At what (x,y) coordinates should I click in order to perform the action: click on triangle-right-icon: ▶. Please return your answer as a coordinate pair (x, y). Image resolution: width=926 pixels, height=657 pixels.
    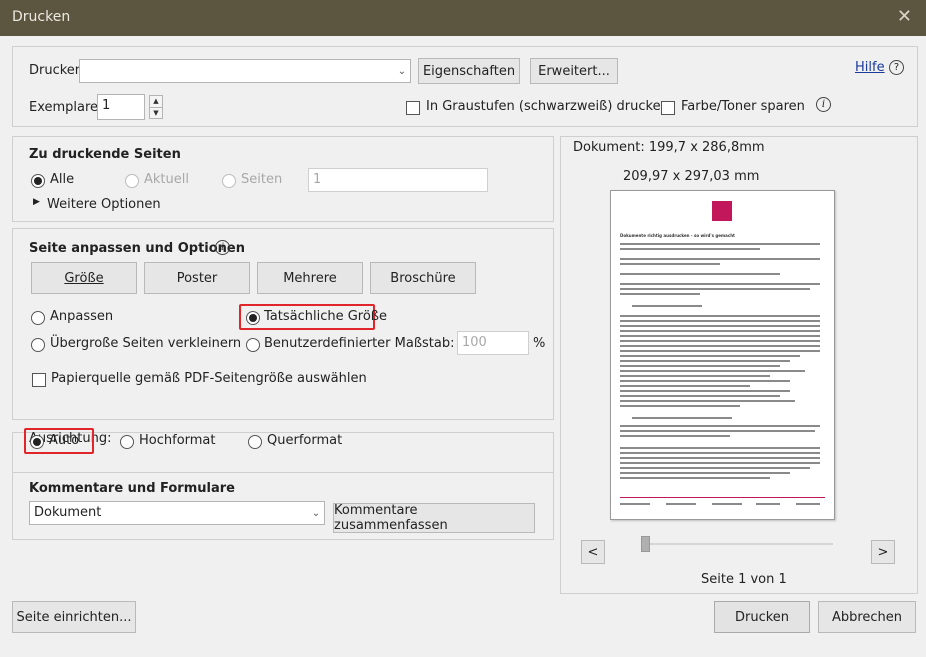
    Looking at the image, I should click on (36, 202).